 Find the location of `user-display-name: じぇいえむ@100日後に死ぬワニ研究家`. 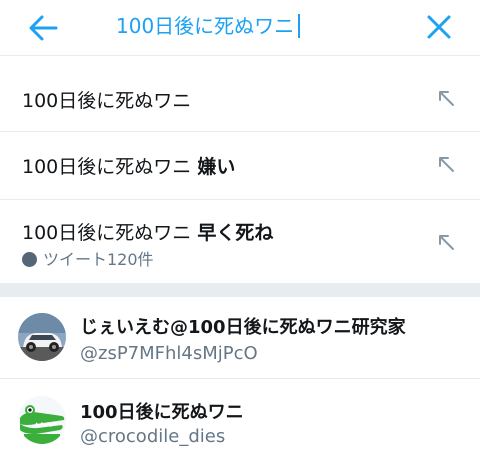

user-display-name: じぇいえむ@100日後に死ぬワニ研究家 is located at coordinates (243, 327).